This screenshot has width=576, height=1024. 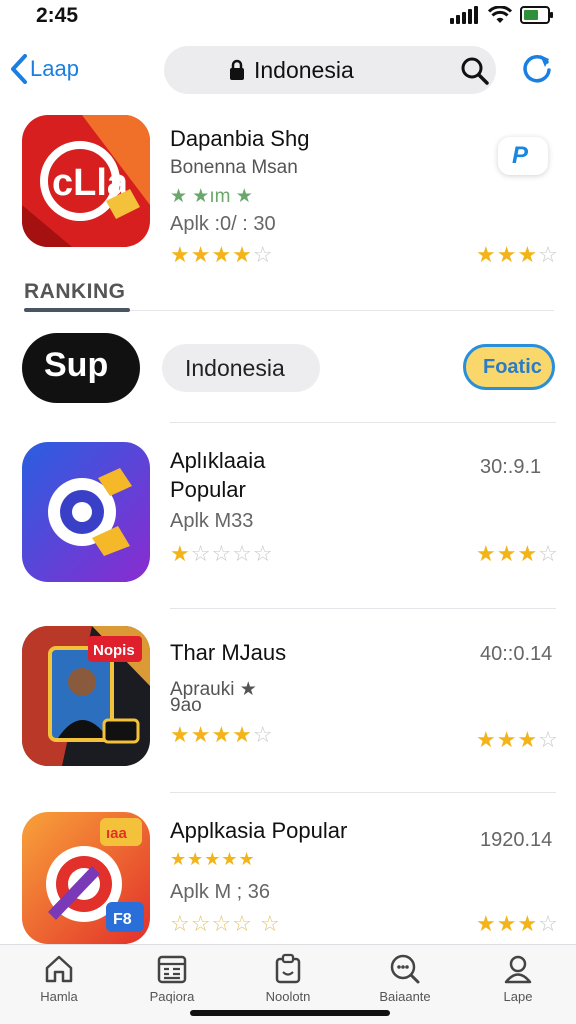 I want to click on featured-get-button: P, so click(x=523, y=156).